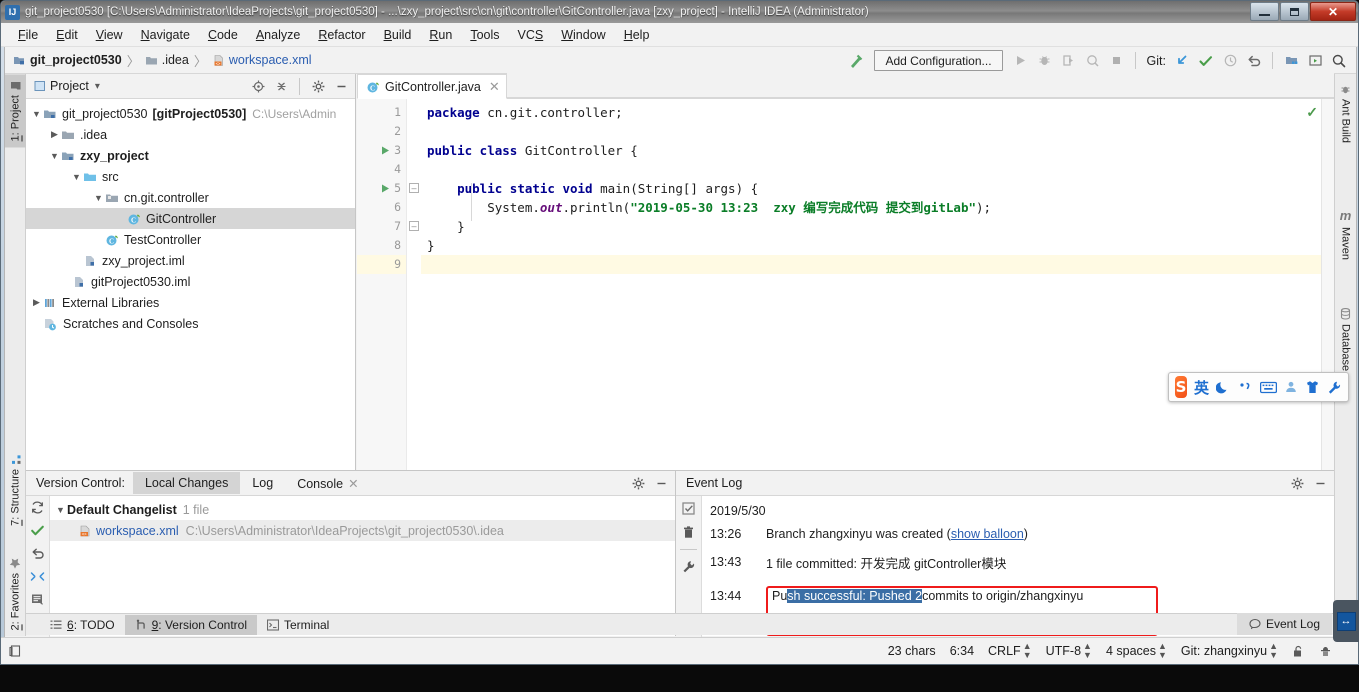 The image size is (1359, 692). I want to click on tree-node-package: ▼ cn.git.controller, so click(190, 197).